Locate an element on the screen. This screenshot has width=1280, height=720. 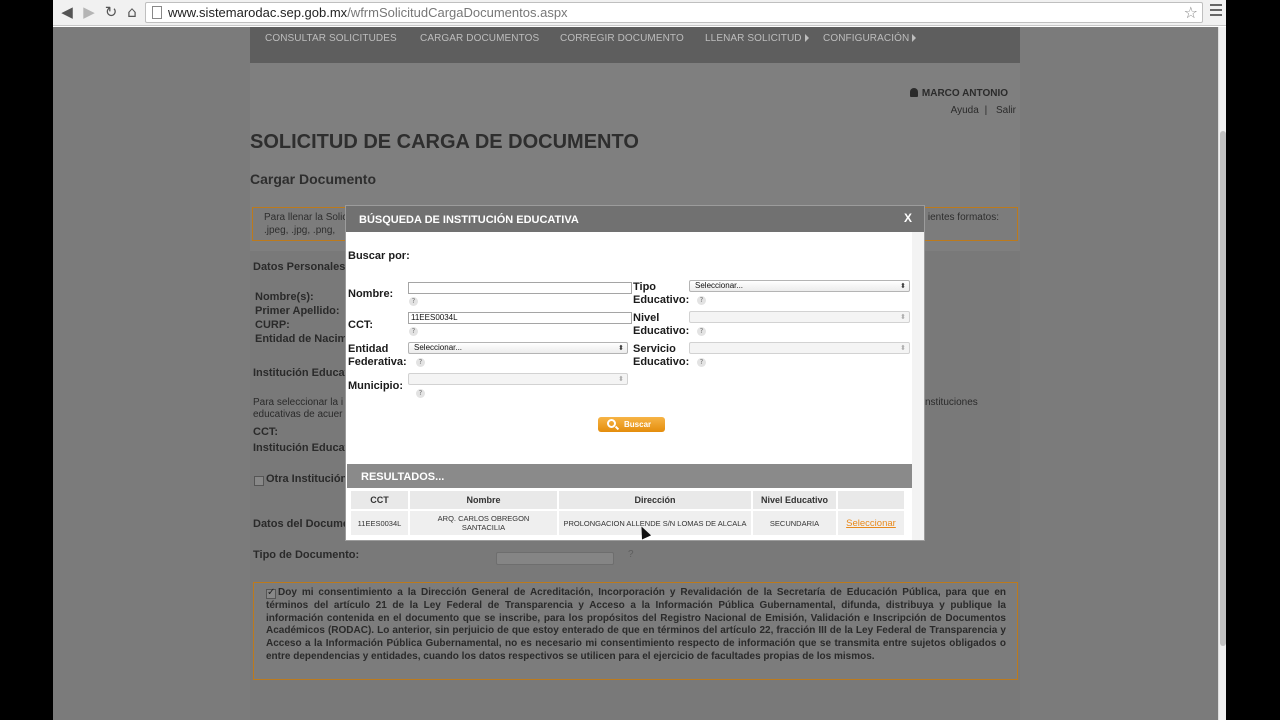
nivel-educativo-select: ⬍ is located at coordinates (799, 317).